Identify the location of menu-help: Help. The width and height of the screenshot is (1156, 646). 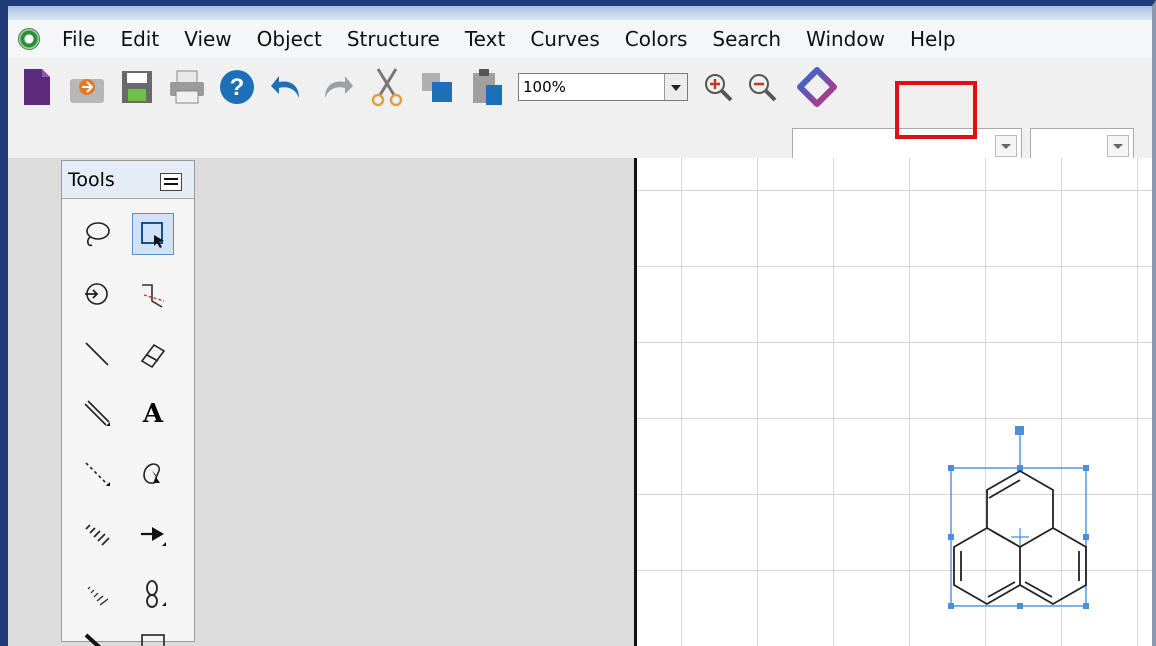
(933, 39).